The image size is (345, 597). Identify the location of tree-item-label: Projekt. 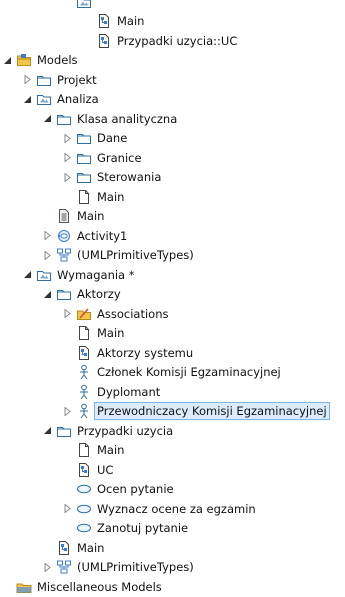
(77, 79).